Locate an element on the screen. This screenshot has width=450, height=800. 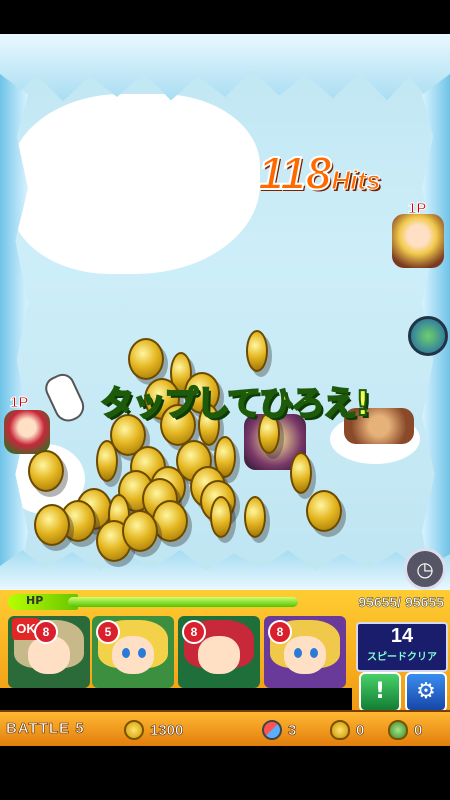
panel-black-strip is located at coordinates (176, 699).